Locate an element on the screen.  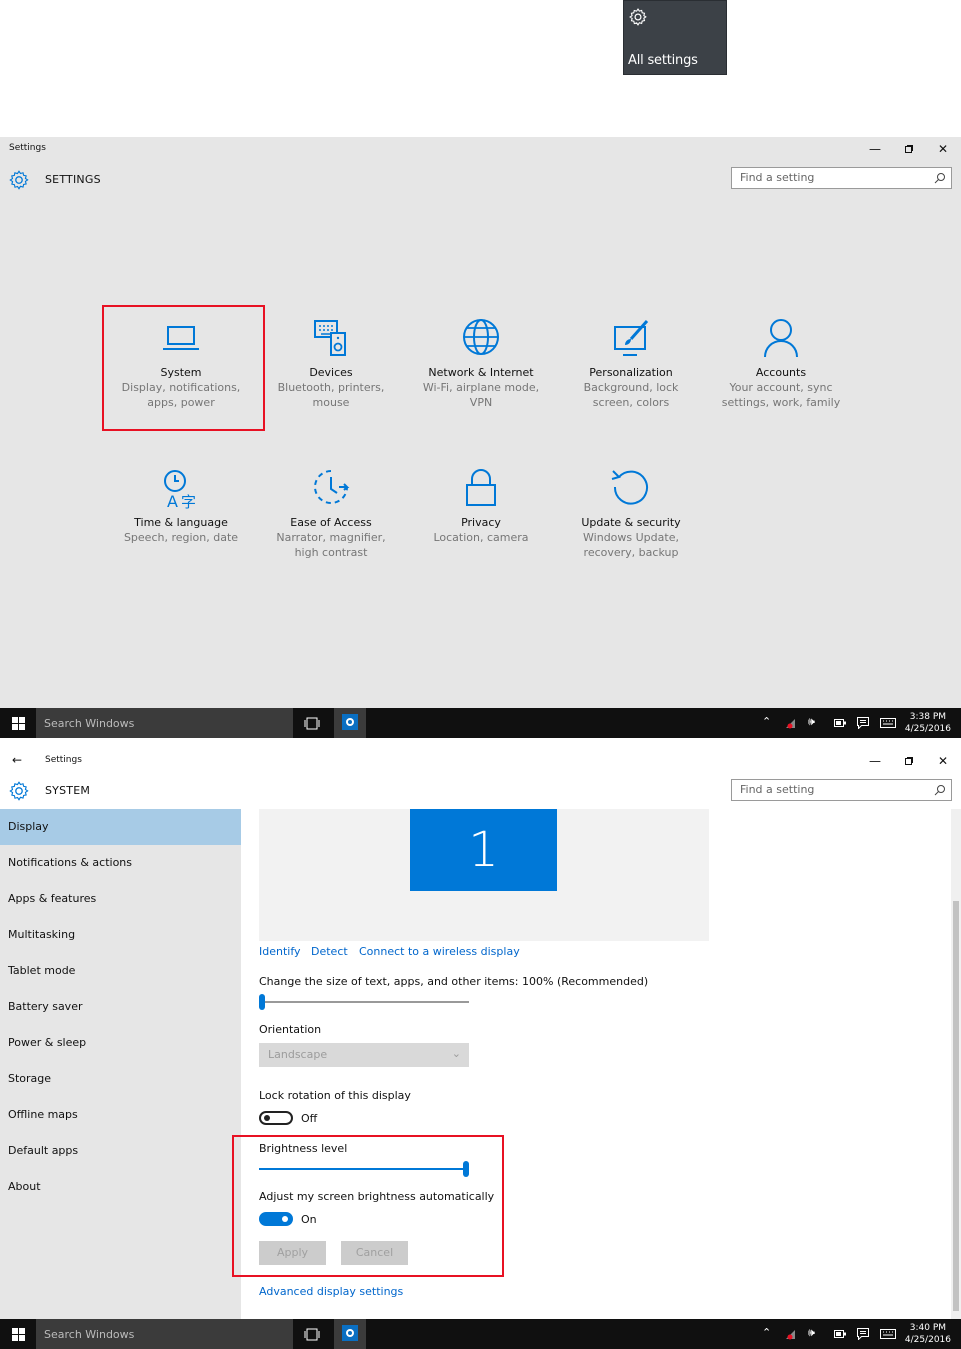
page-title: SETTINGS is located at coordinates (73, 179).